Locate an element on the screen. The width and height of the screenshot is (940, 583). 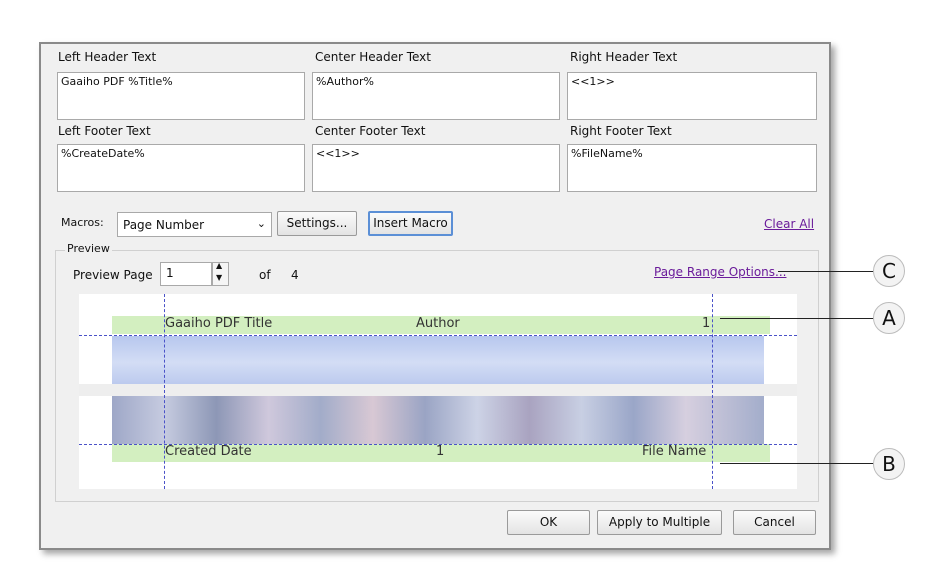
right-footer-field: %FileName% is located at coordinates (692, 168).